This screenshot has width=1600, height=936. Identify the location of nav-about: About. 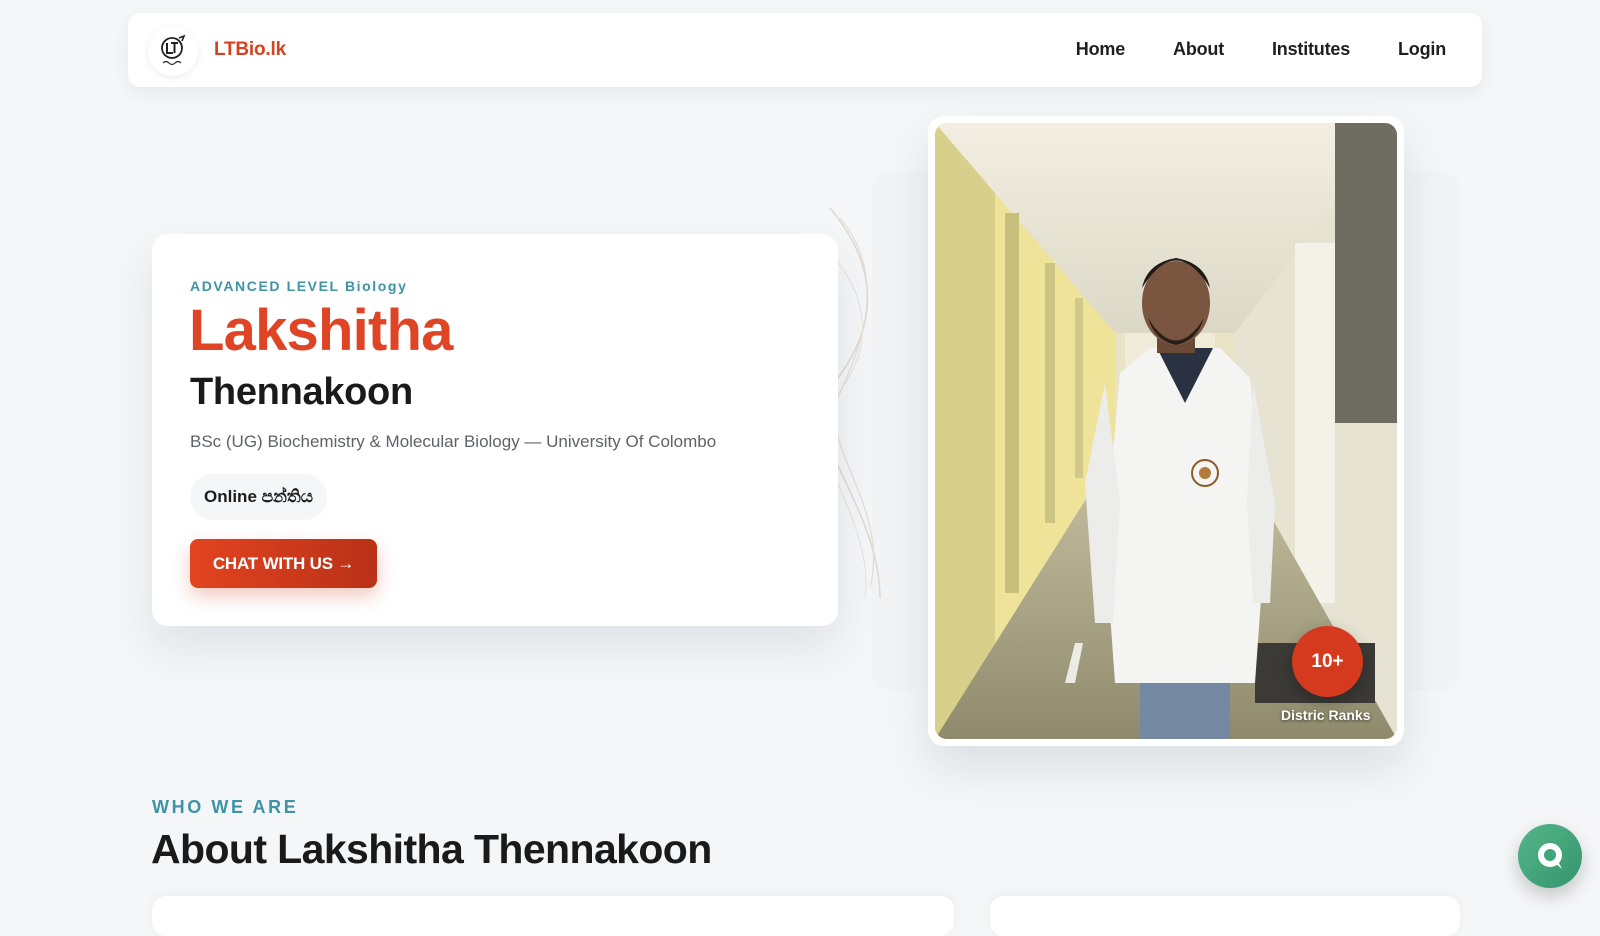
(1198, 49).